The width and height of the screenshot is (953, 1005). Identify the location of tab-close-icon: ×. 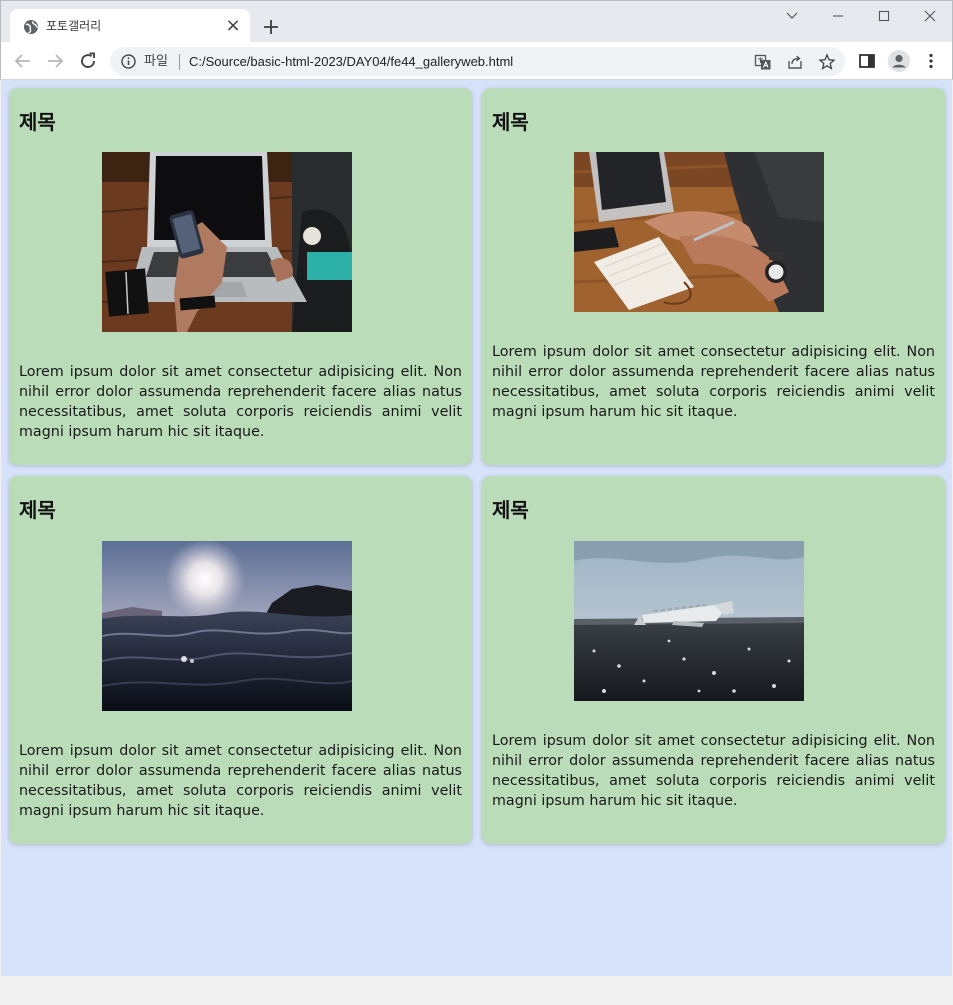
(233, 26).